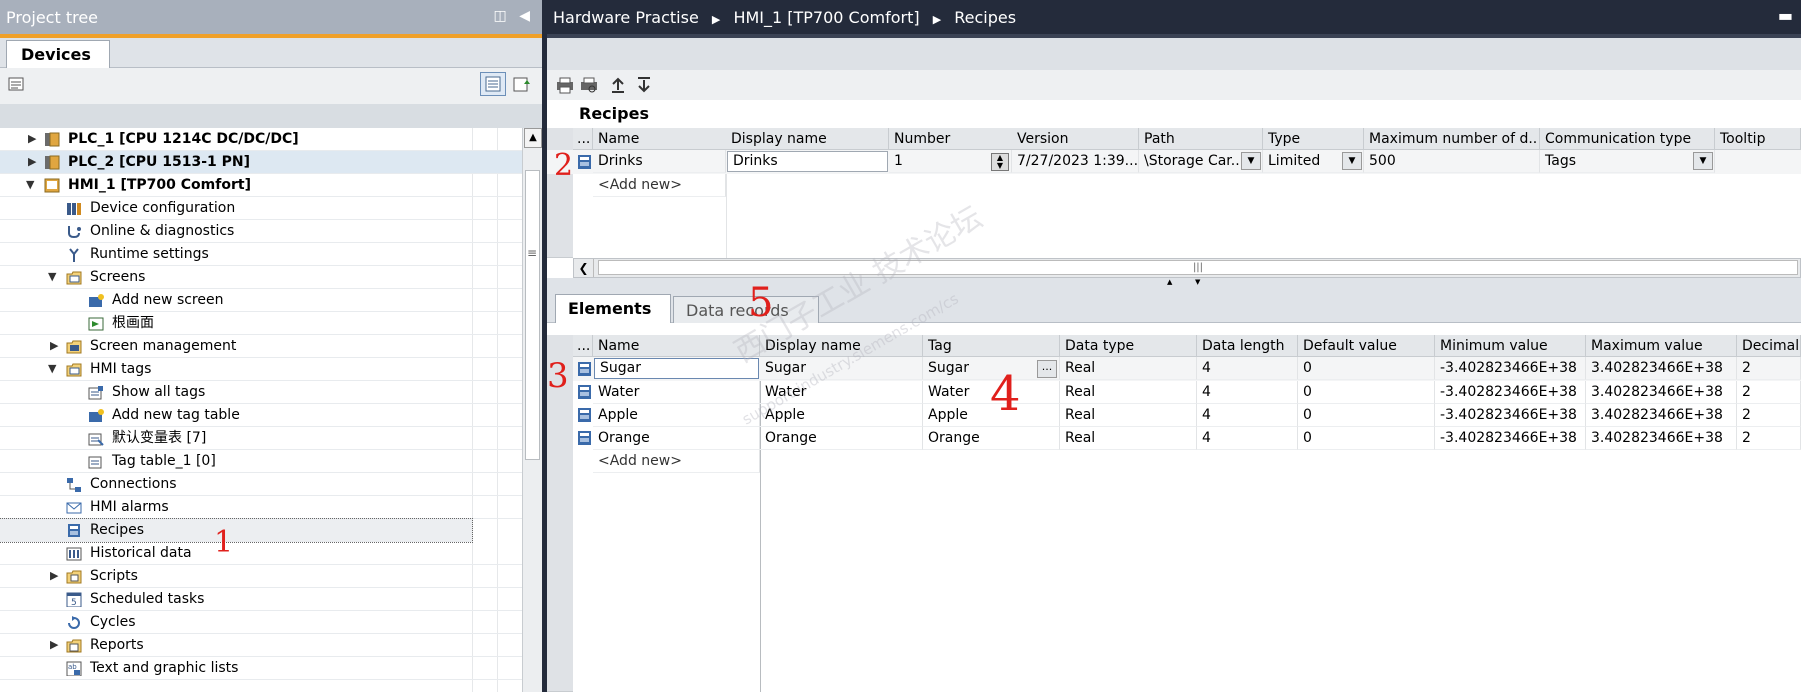  What do you see at coordinates (261, 599) in the screenshot?
I see `tree-item-scheduled-tasks: 5 Scheduled tasks` at bounding box center [261, 599].